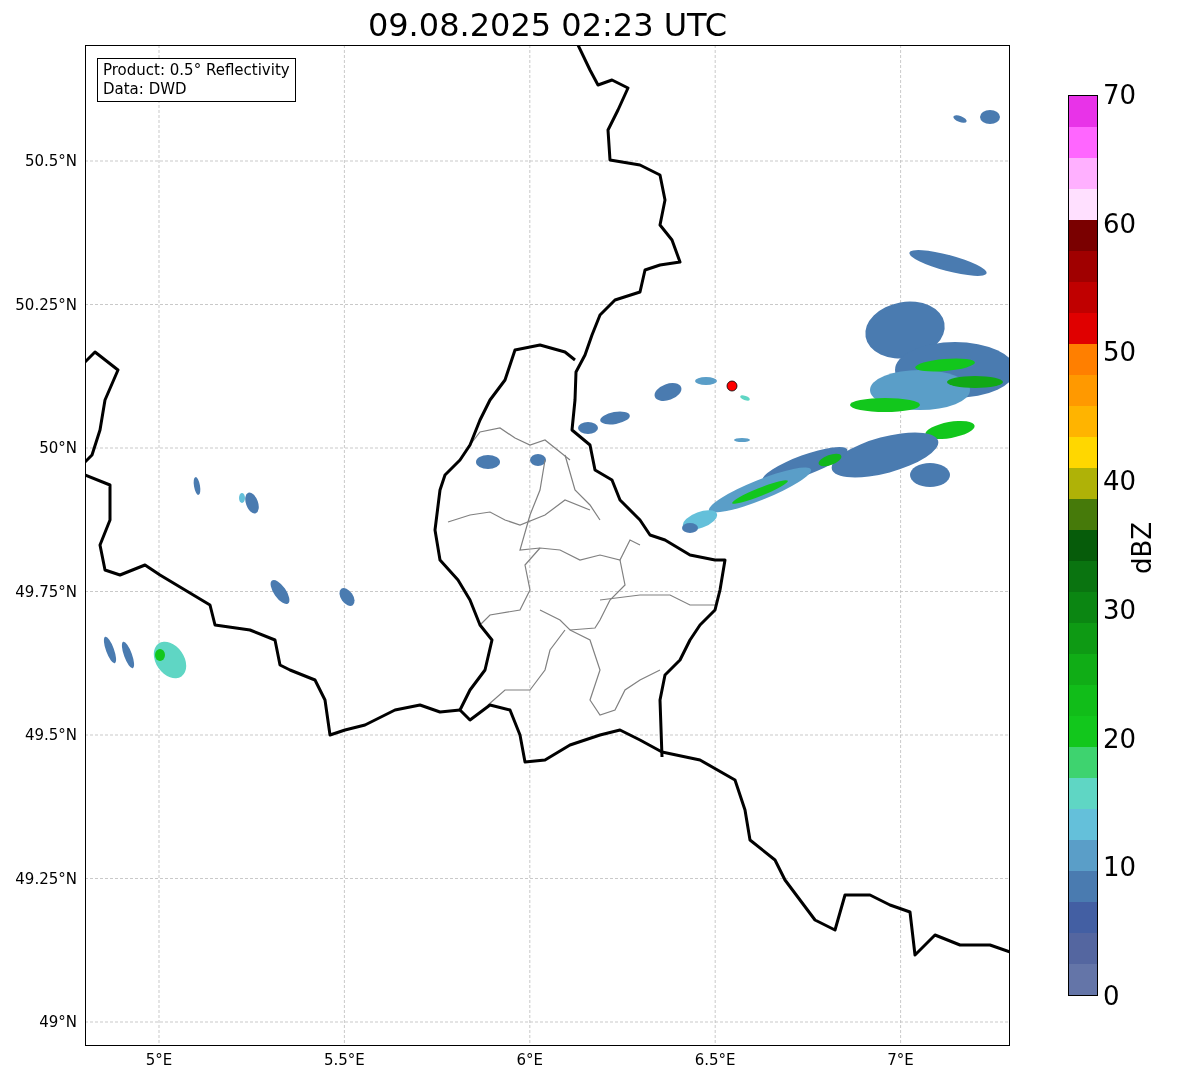 This screenshot has width=1202, height=1081. What do you see at coordinates (46, 591) in the screenshot?
I see `latitude-label: 49.75°N` at bounding box center [46, 591].